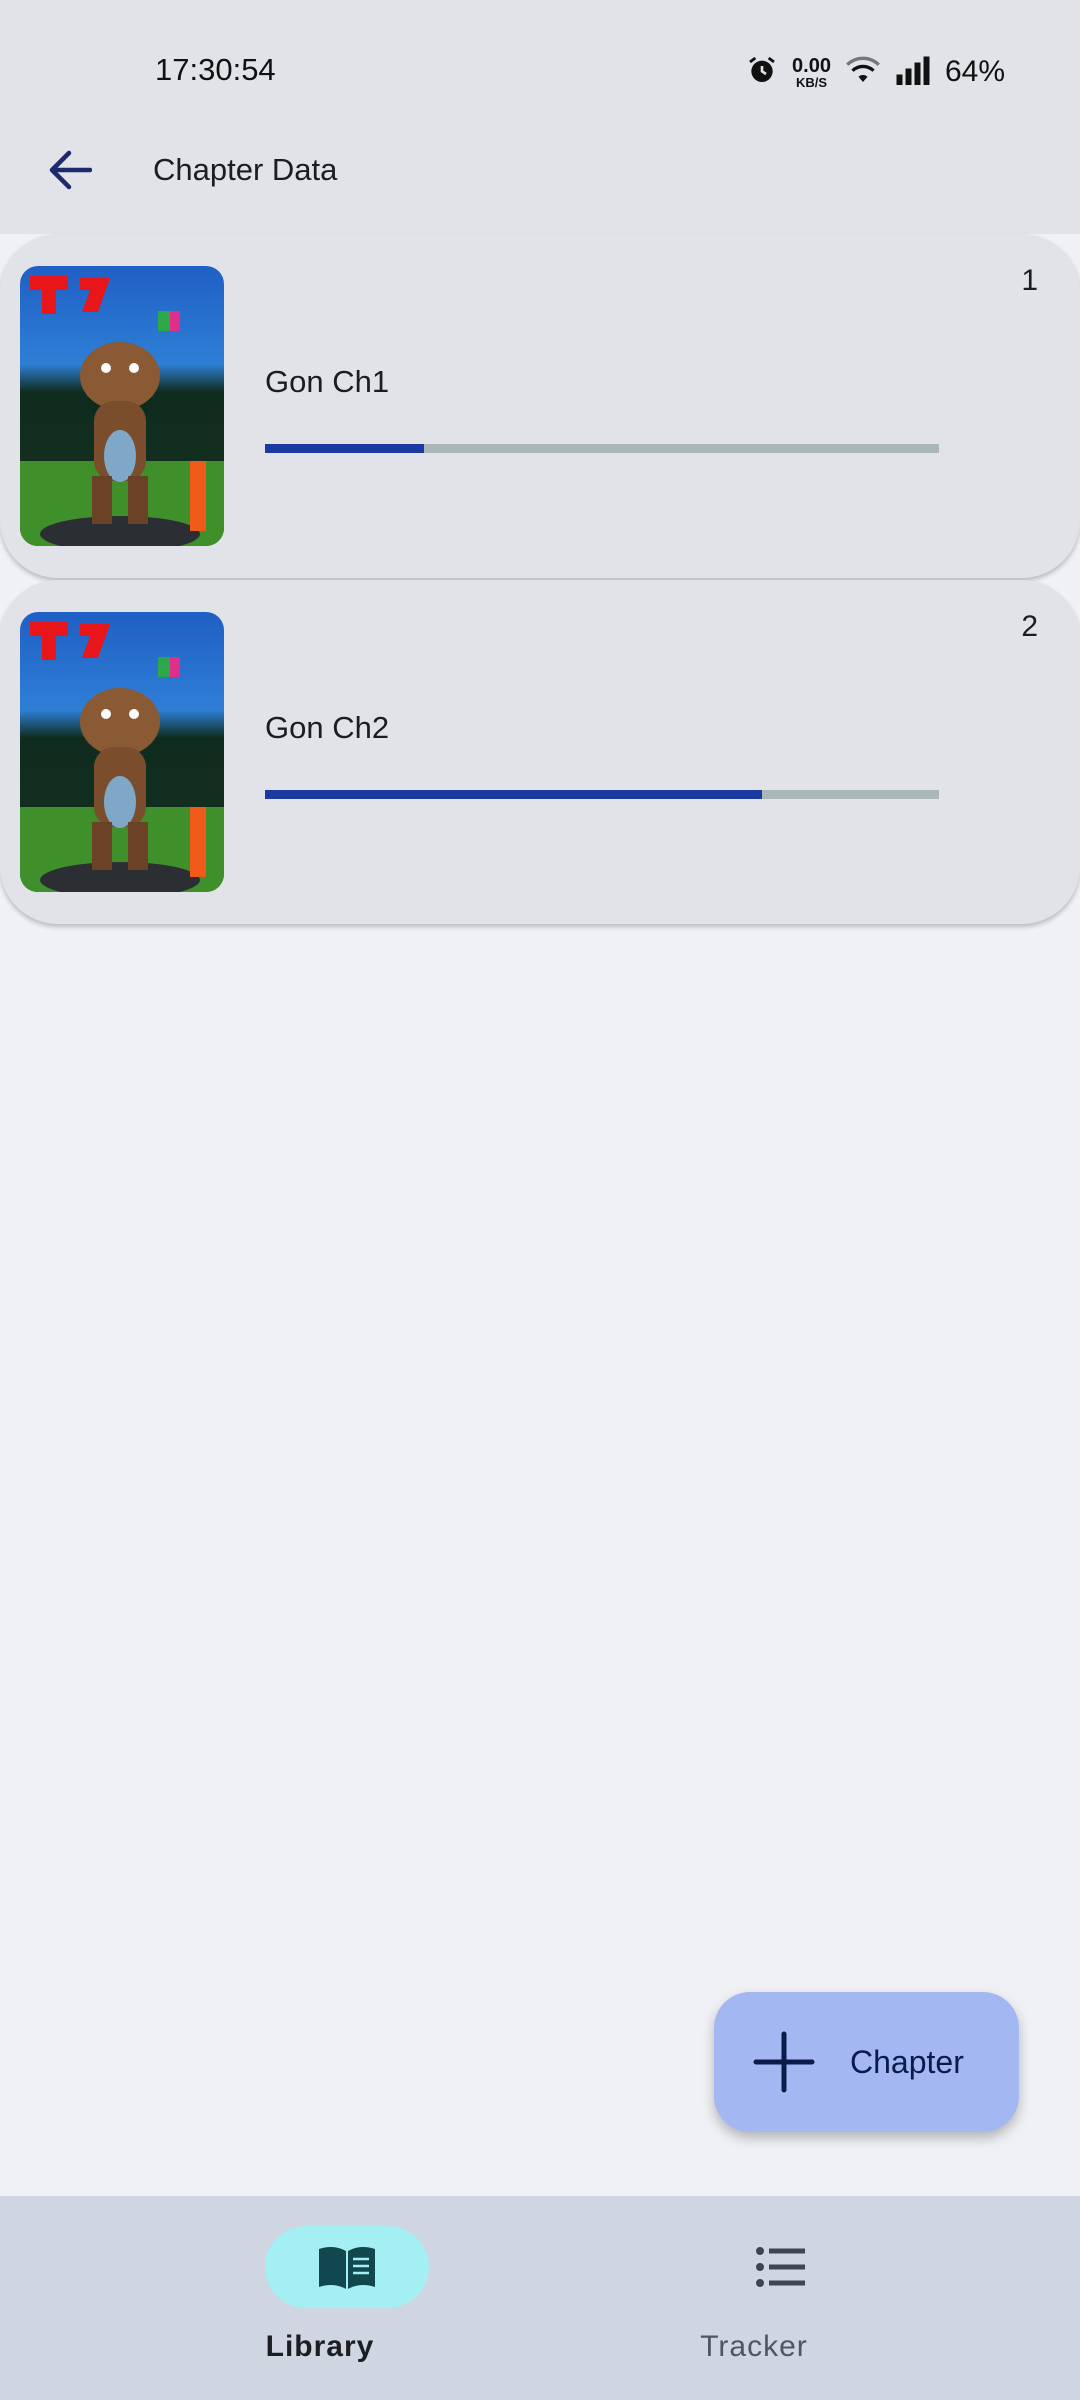 This screenshot has width=1080, height=2400. I want to click on status-icons: 0.00 KB/S 64%, so click(875, 72).